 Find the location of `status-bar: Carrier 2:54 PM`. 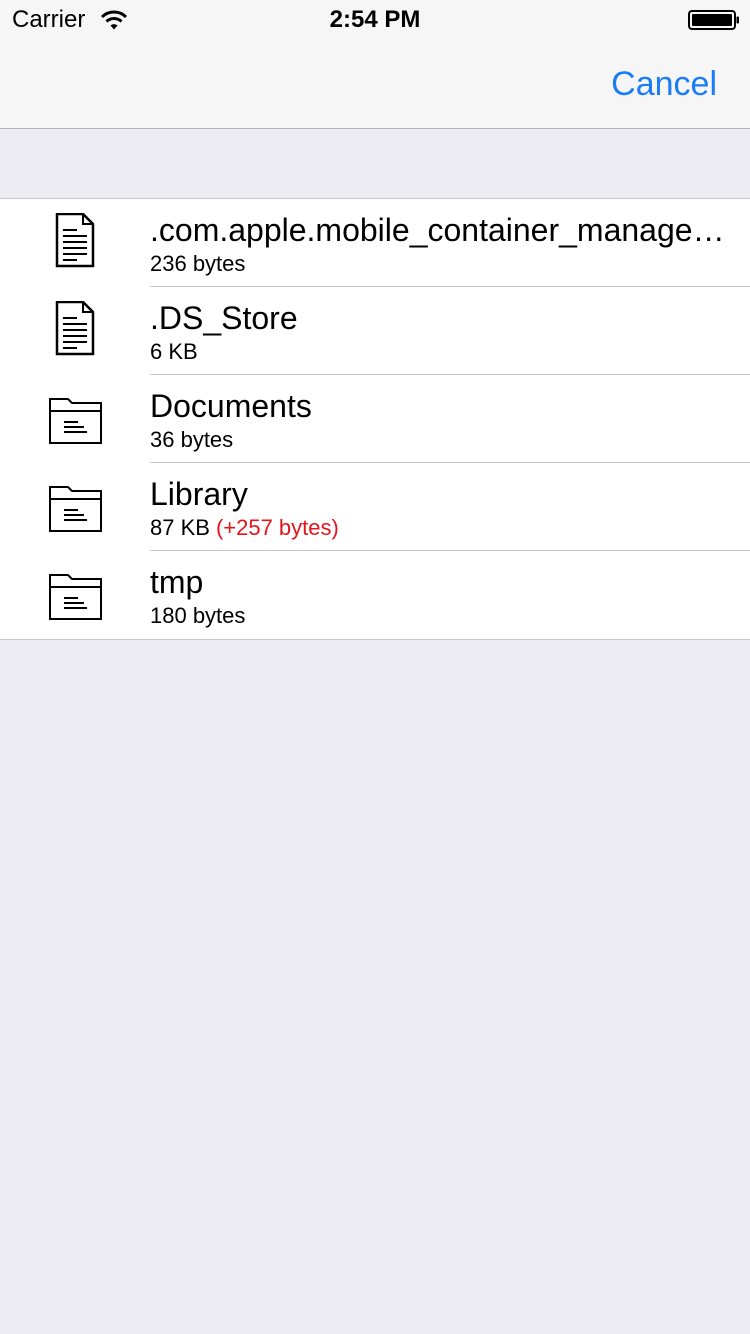

status-bar: Carrier 2:54 PM is located at coordinates (375, 20).